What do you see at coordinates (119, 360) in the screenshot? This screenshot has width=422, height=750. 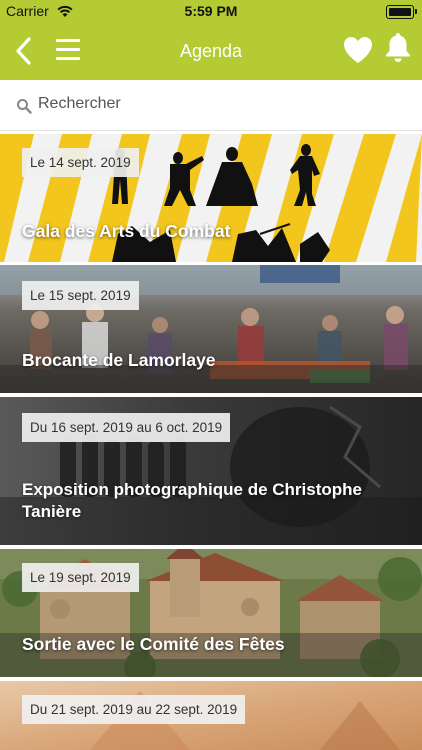 I see `event-title: Brocante de Lamorlaye` at bounding box center [119, 360].